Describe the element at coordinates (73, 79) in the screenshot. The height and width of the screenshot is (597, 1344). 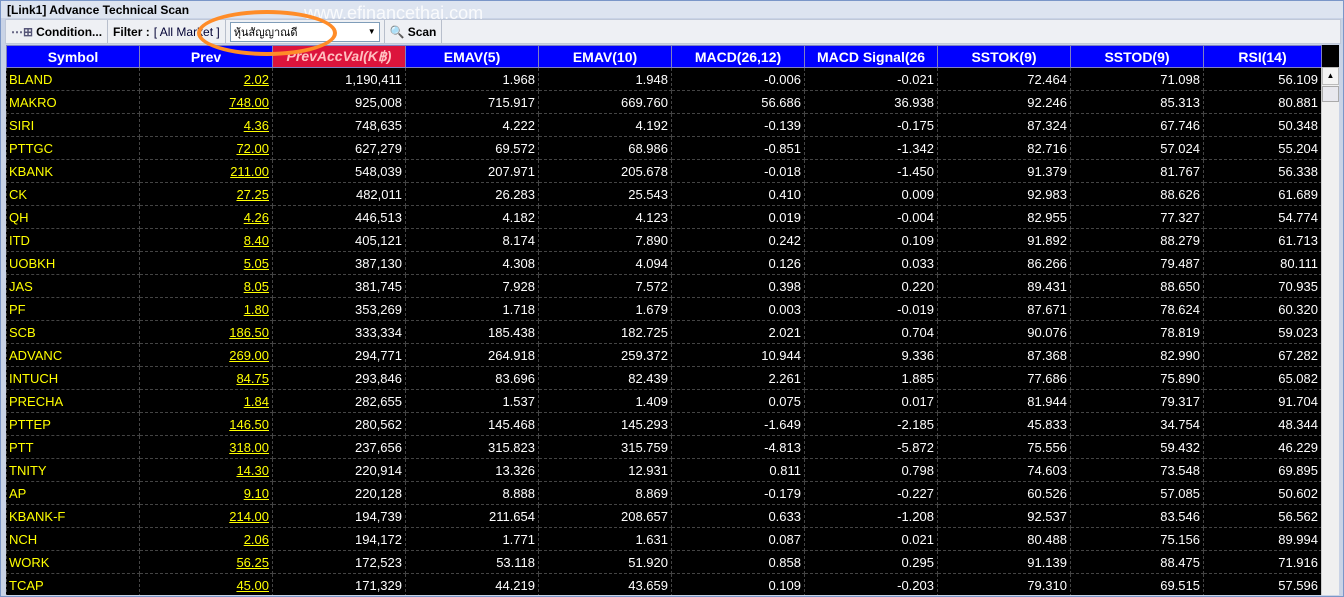
I see `symbol-cell: BLAND` at that location.